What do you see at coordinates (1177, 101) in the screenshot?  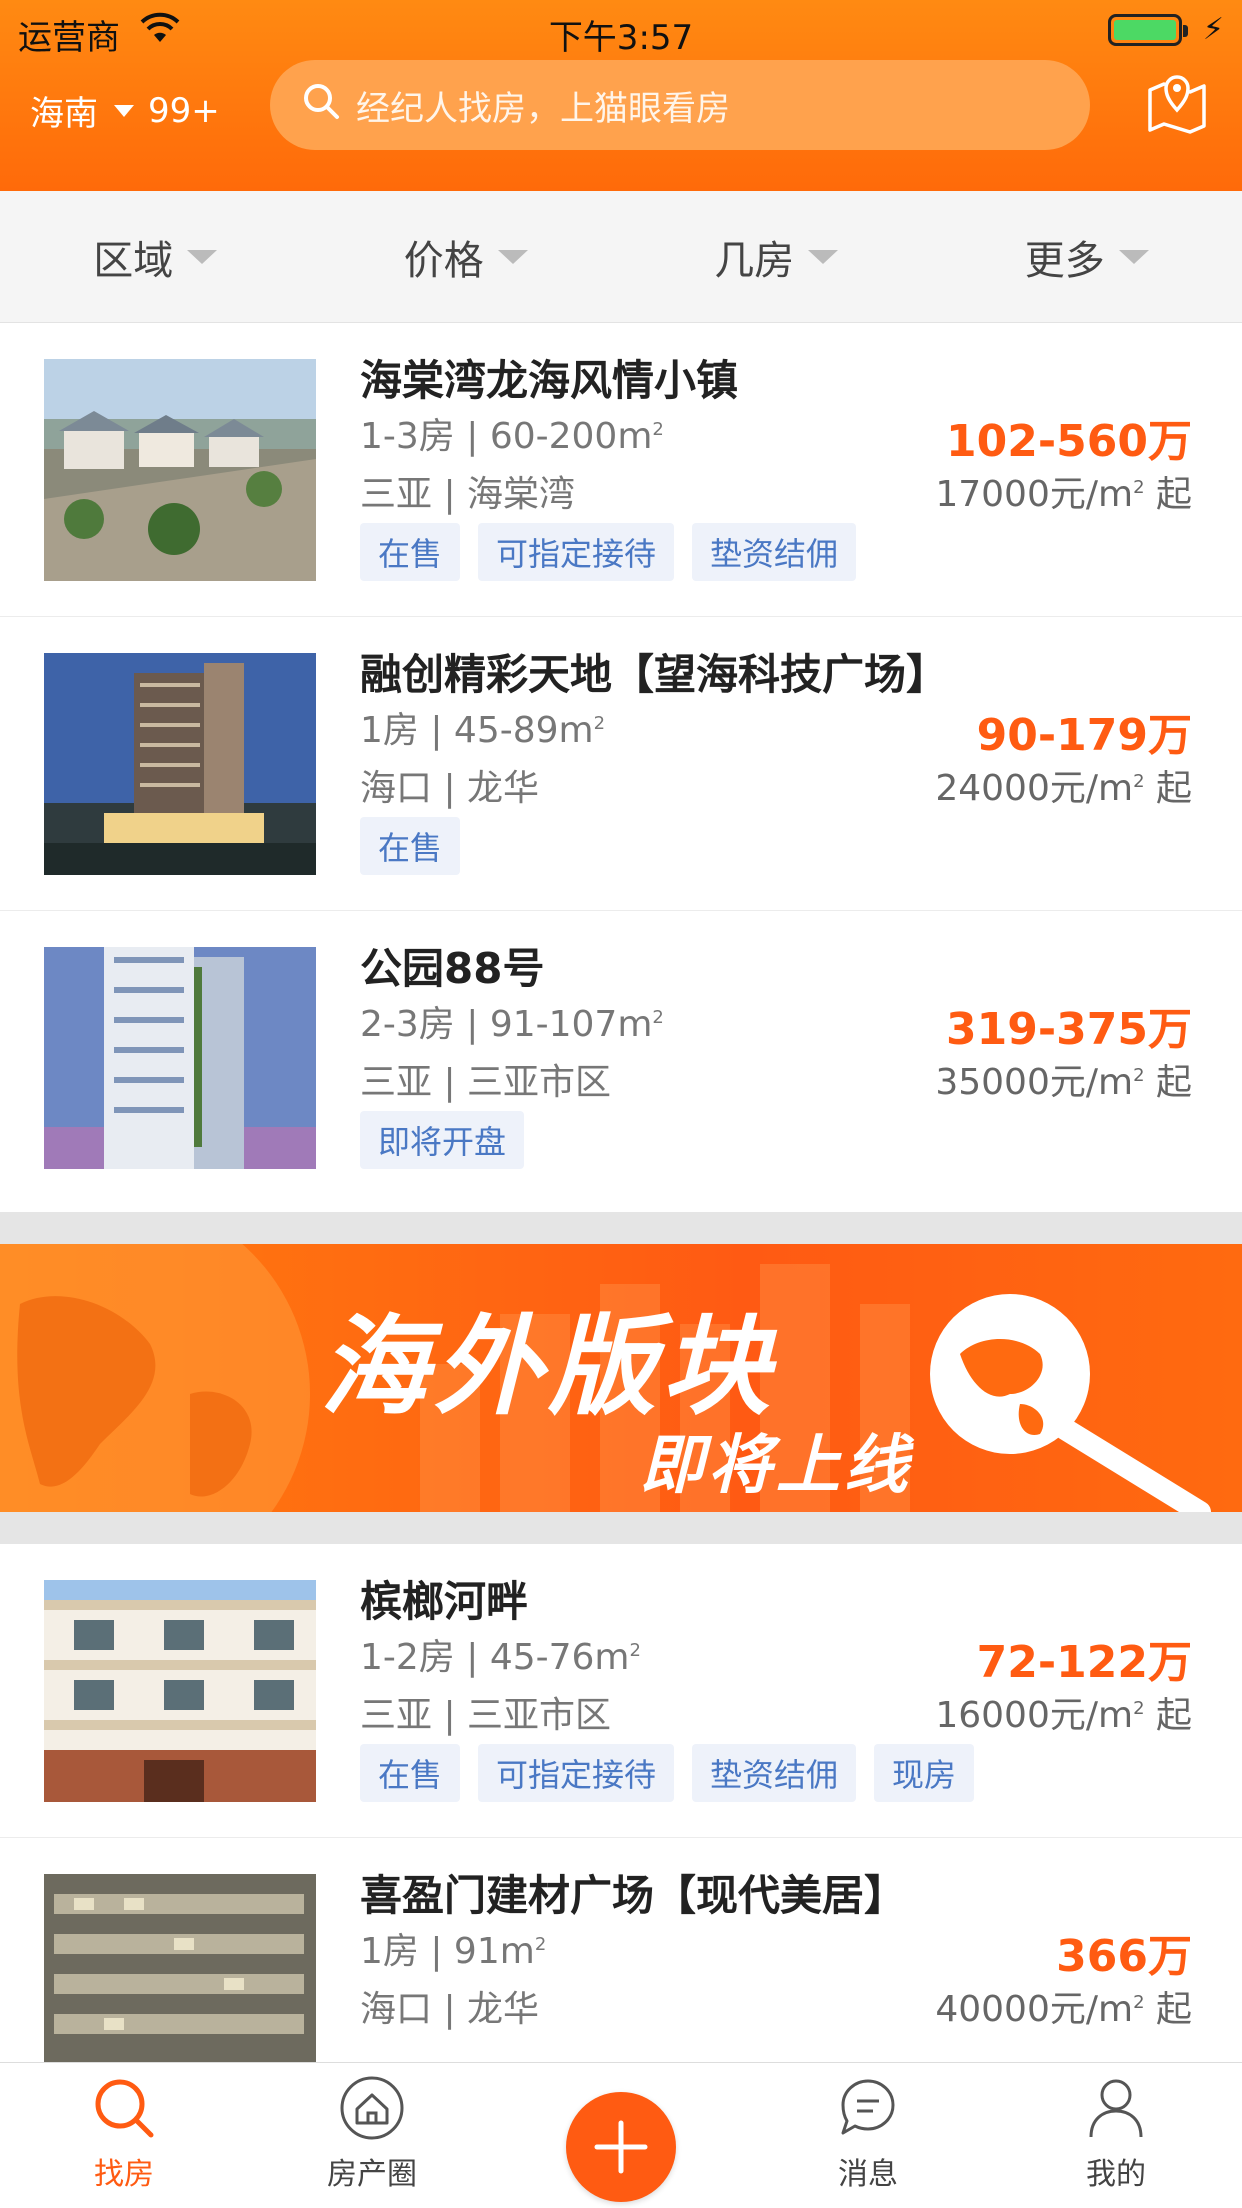 I see `map-pin-icon` at bounding box center [1177, 101].